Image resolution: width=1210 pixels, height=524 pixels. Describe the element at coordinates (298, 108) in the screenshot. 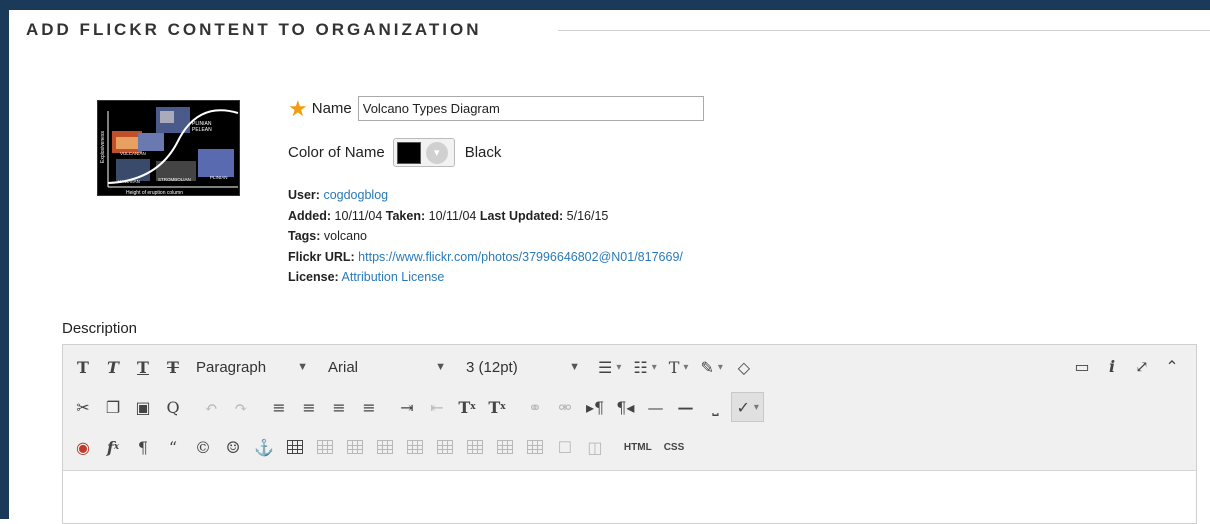

I see `required-icon: ★` at that location.